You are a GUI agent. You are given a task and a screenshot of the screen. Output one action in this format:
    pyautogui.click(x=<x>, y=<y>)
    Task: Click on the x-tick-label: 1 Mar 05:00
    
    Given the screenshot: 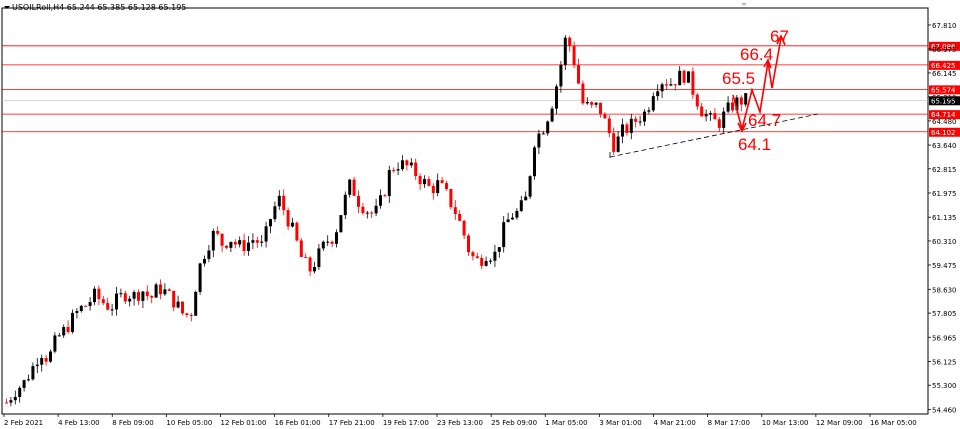 What is the action you would take?
    pyautogui.click(x=566, y=423)
    